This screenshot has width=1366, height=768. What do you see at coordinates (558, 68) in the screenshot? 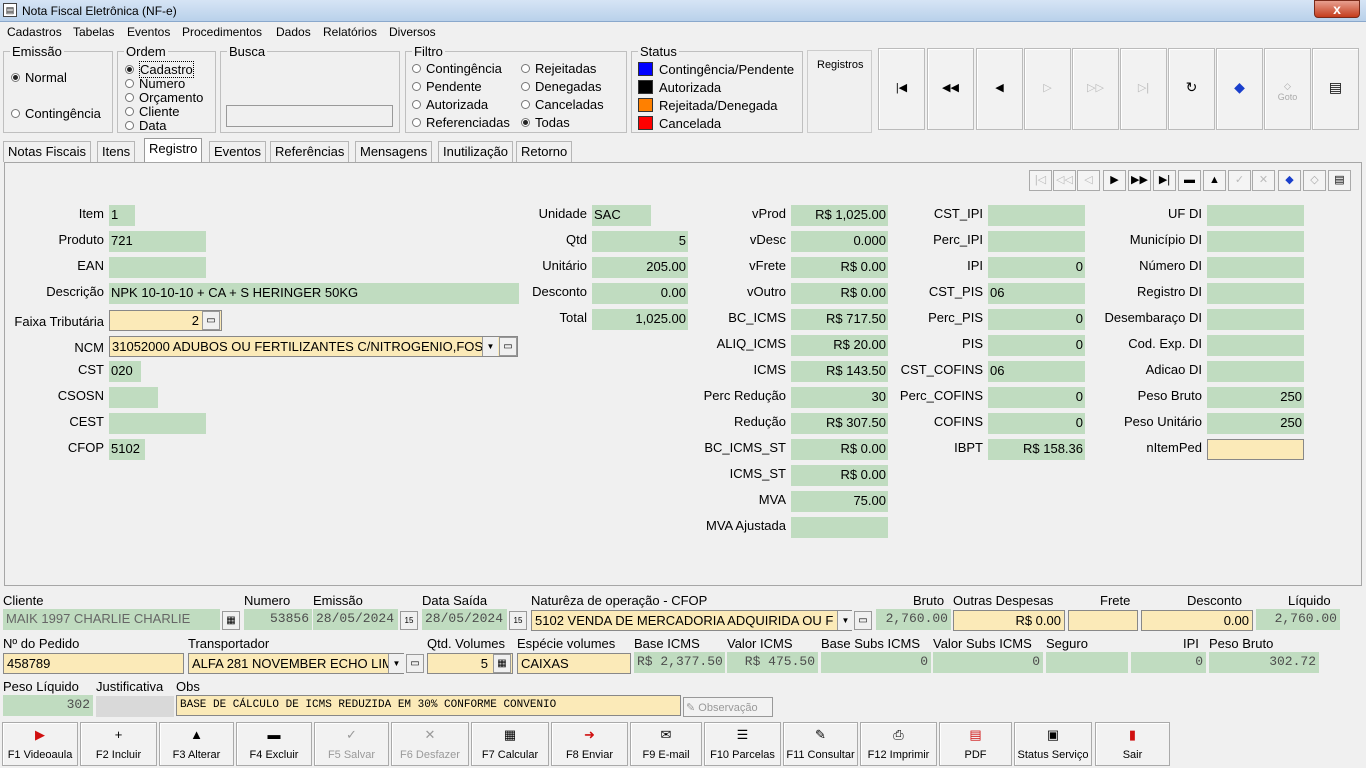
I see `radio-filtro-rejeitadas: Rejeitadas` at bounding box center [558, 68].